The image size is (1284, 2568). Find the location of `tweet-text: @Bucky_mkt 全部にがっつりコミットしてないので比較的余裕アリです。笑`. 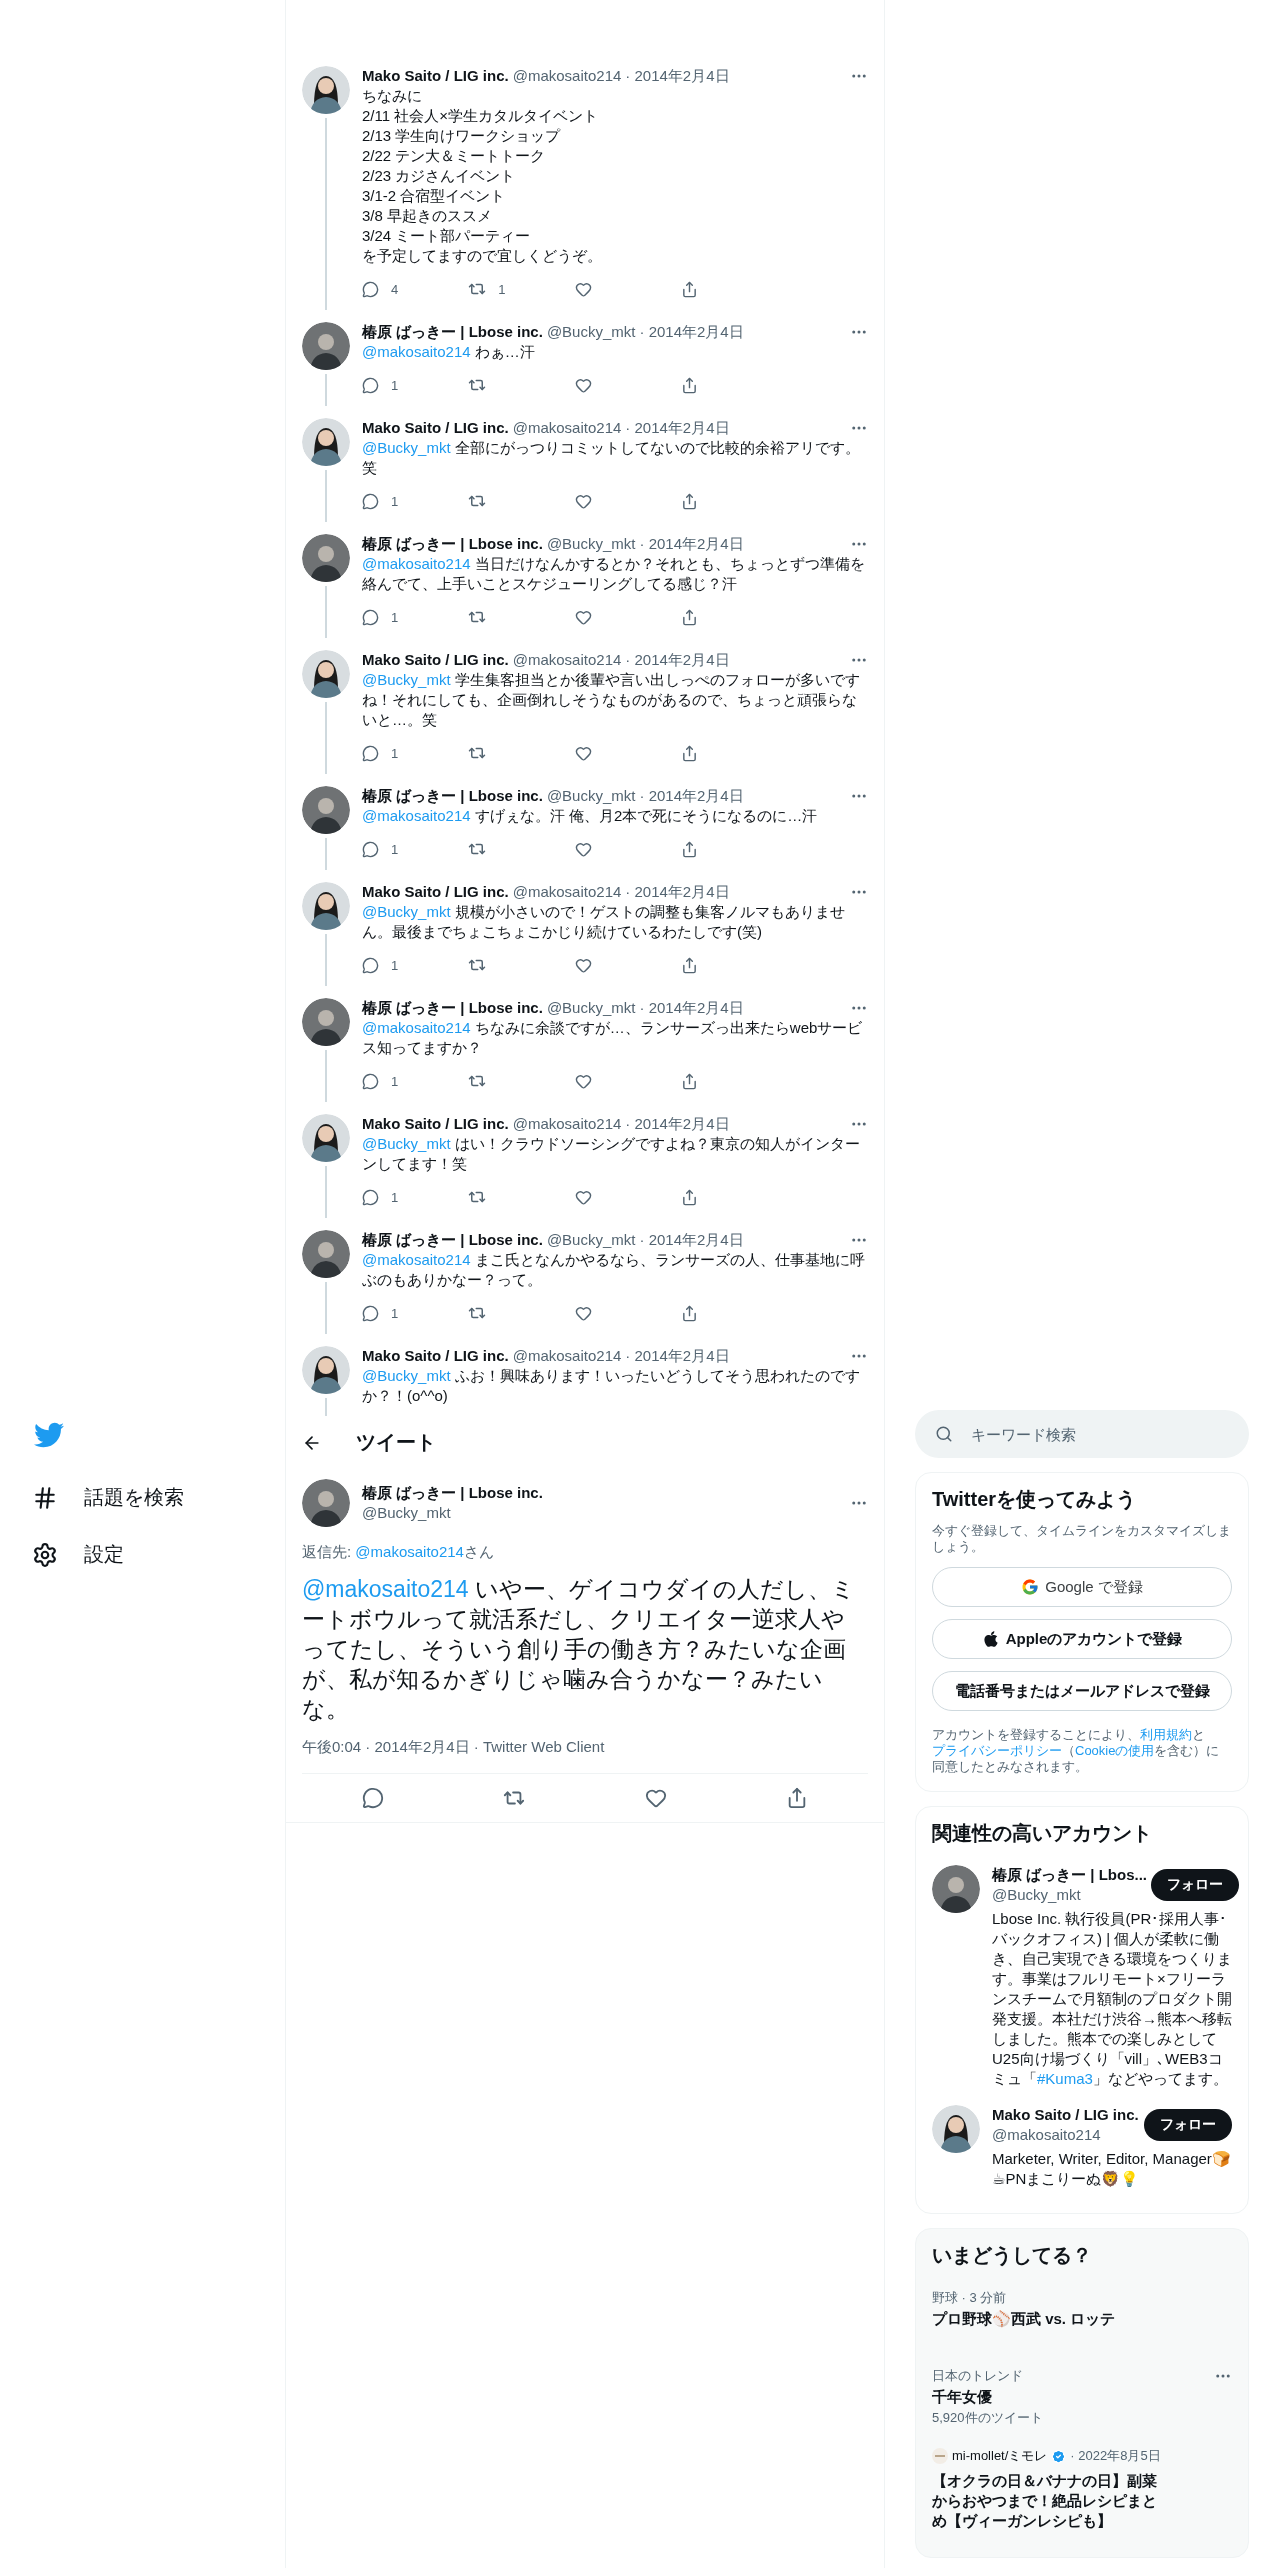

tweet-text: @Bucky_mkt 全部にがっつりコミットしてないので比較的余裕アリです。笑 is located at coordinates (611, 458).